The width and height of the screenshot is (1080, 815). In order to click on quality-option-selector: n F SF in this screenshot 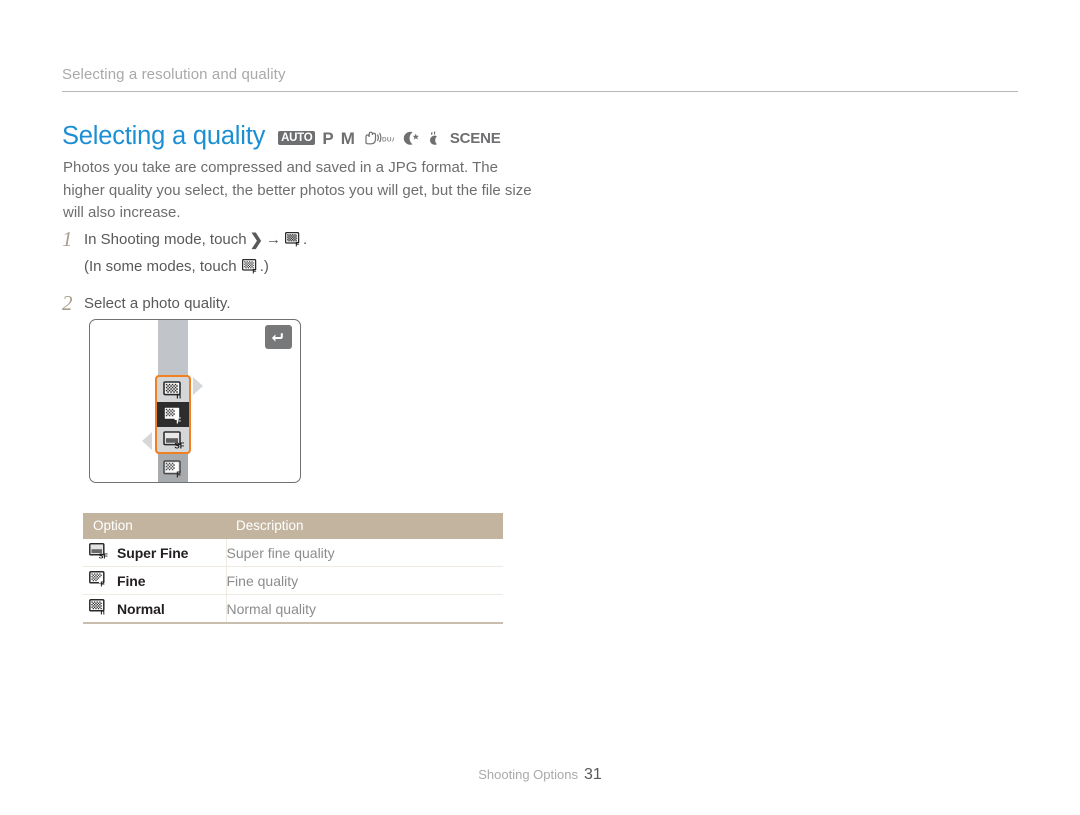, I will do `click(173, 414)`.